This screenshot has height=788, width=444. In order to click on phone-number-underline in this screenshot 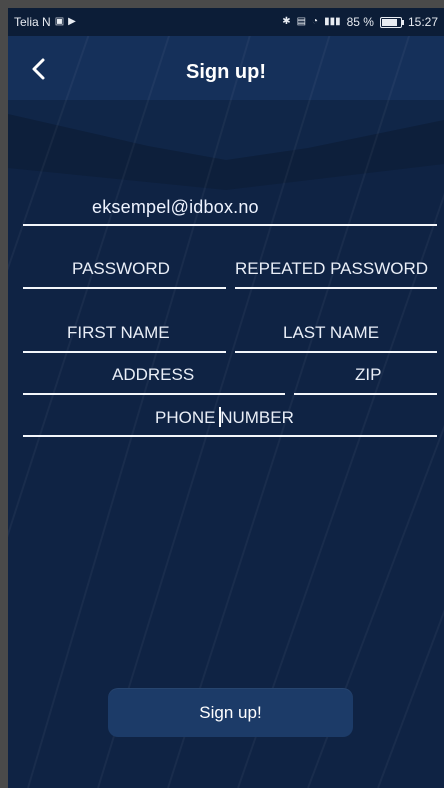, I will do `click(230, 436)`.